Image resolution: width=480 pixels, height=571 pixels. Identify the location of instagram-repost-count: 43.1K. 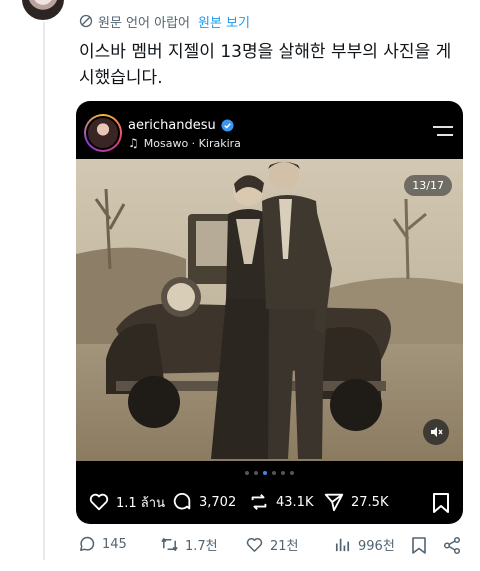
(295, 502).